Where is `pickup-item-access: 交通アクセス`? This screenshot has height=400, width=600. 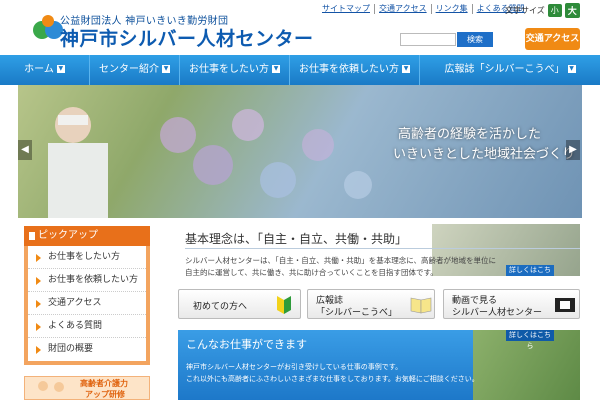 pickup-item-access: 交通アクセス is located at coordinates (87, 303).